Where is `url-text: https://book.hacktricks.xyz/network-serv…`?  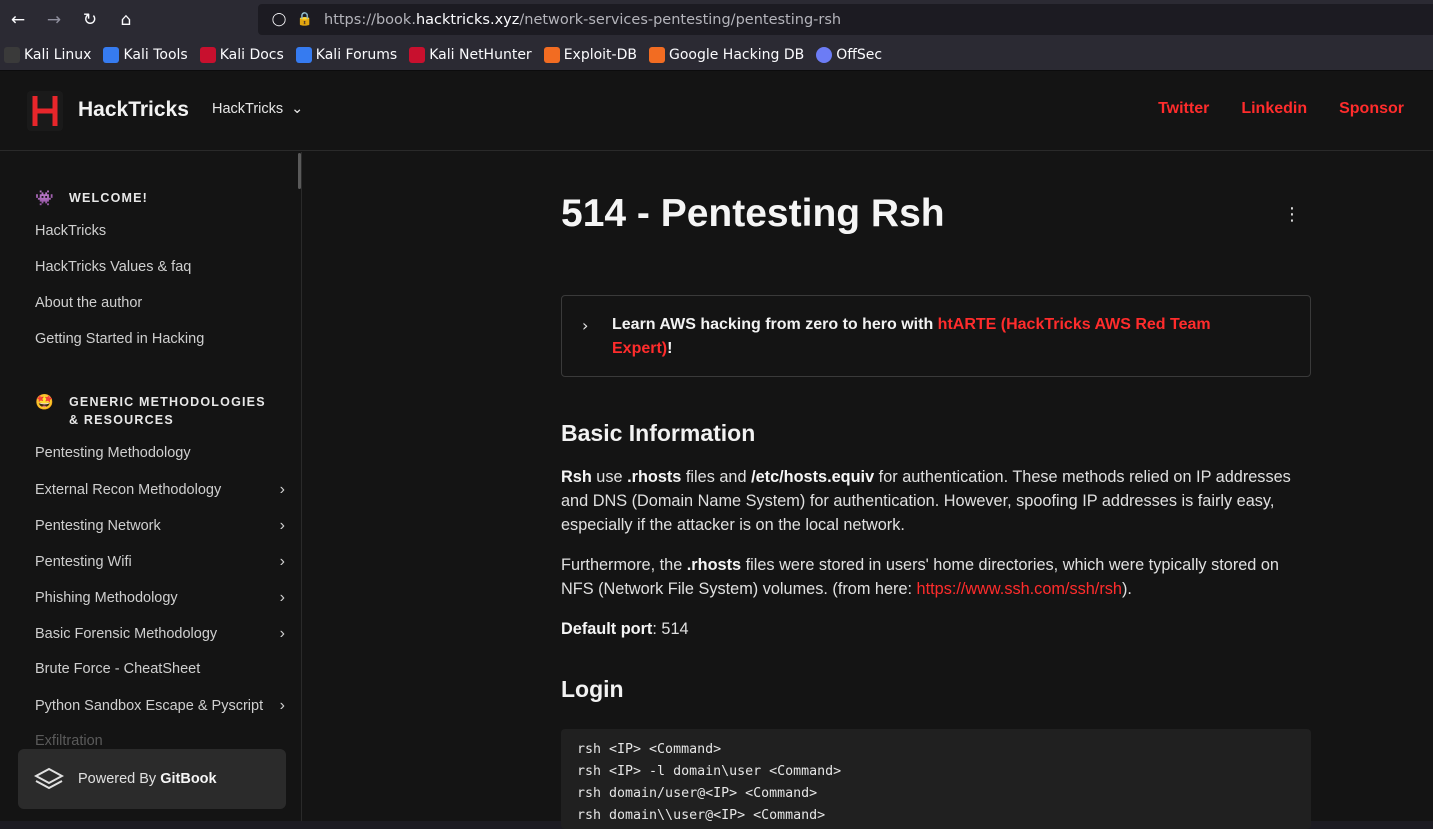
url-text: https://book.hacktricks.xyz/network-serv… is located at coordinates (582, 20).